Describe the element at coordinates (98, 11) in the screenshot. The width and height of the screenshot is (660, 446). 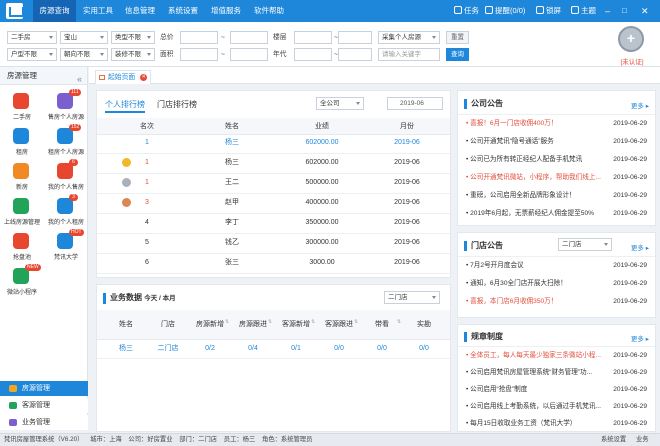
I see `nav-tools: 实用工具` at that location.